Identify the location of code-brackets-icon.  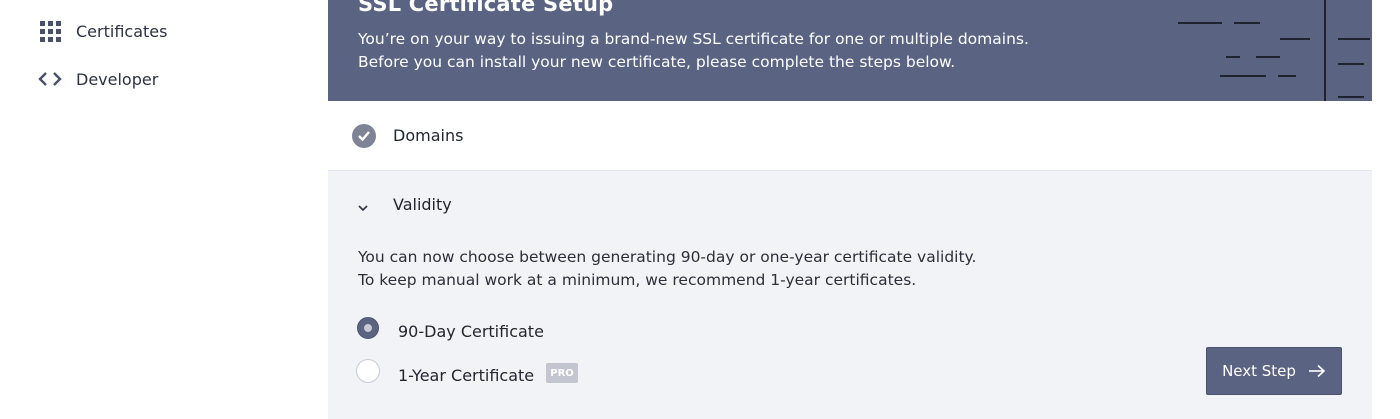
(50, 79).